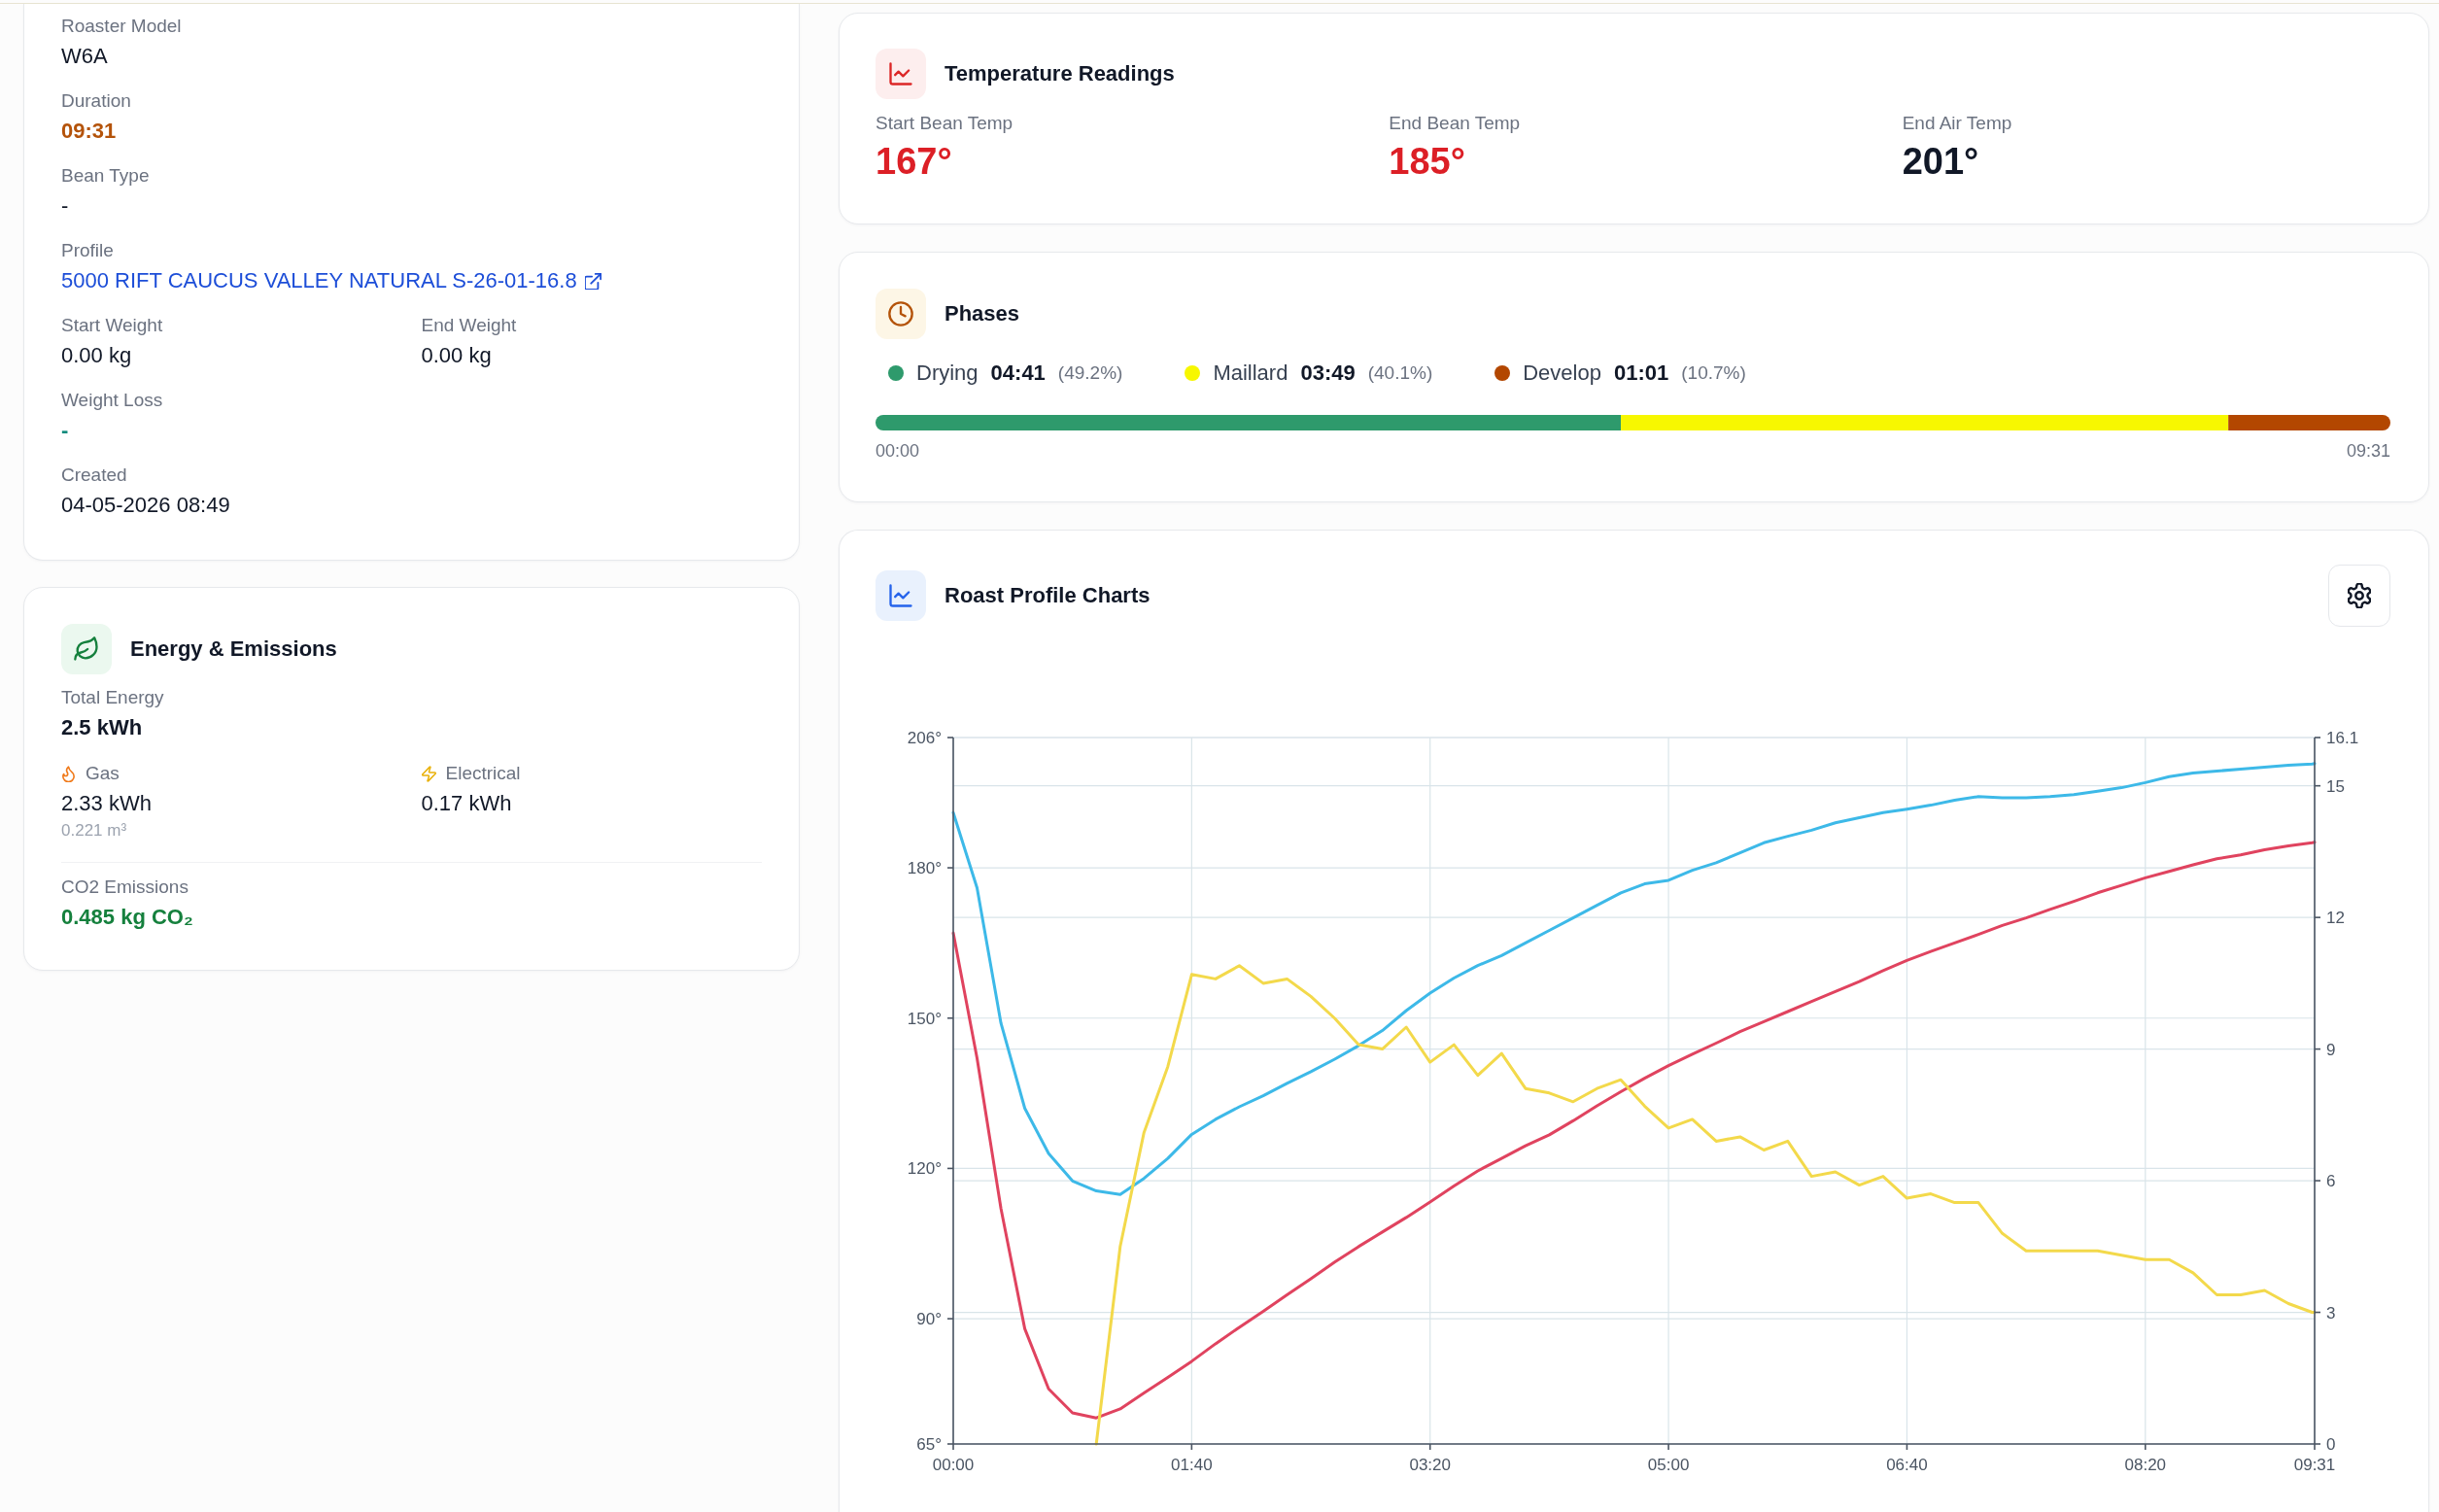  What do you see at coordinates (1090, 373) in the screenshot?
I see `phase-percent: (49.2%)` at bounding box center [1090, 373].